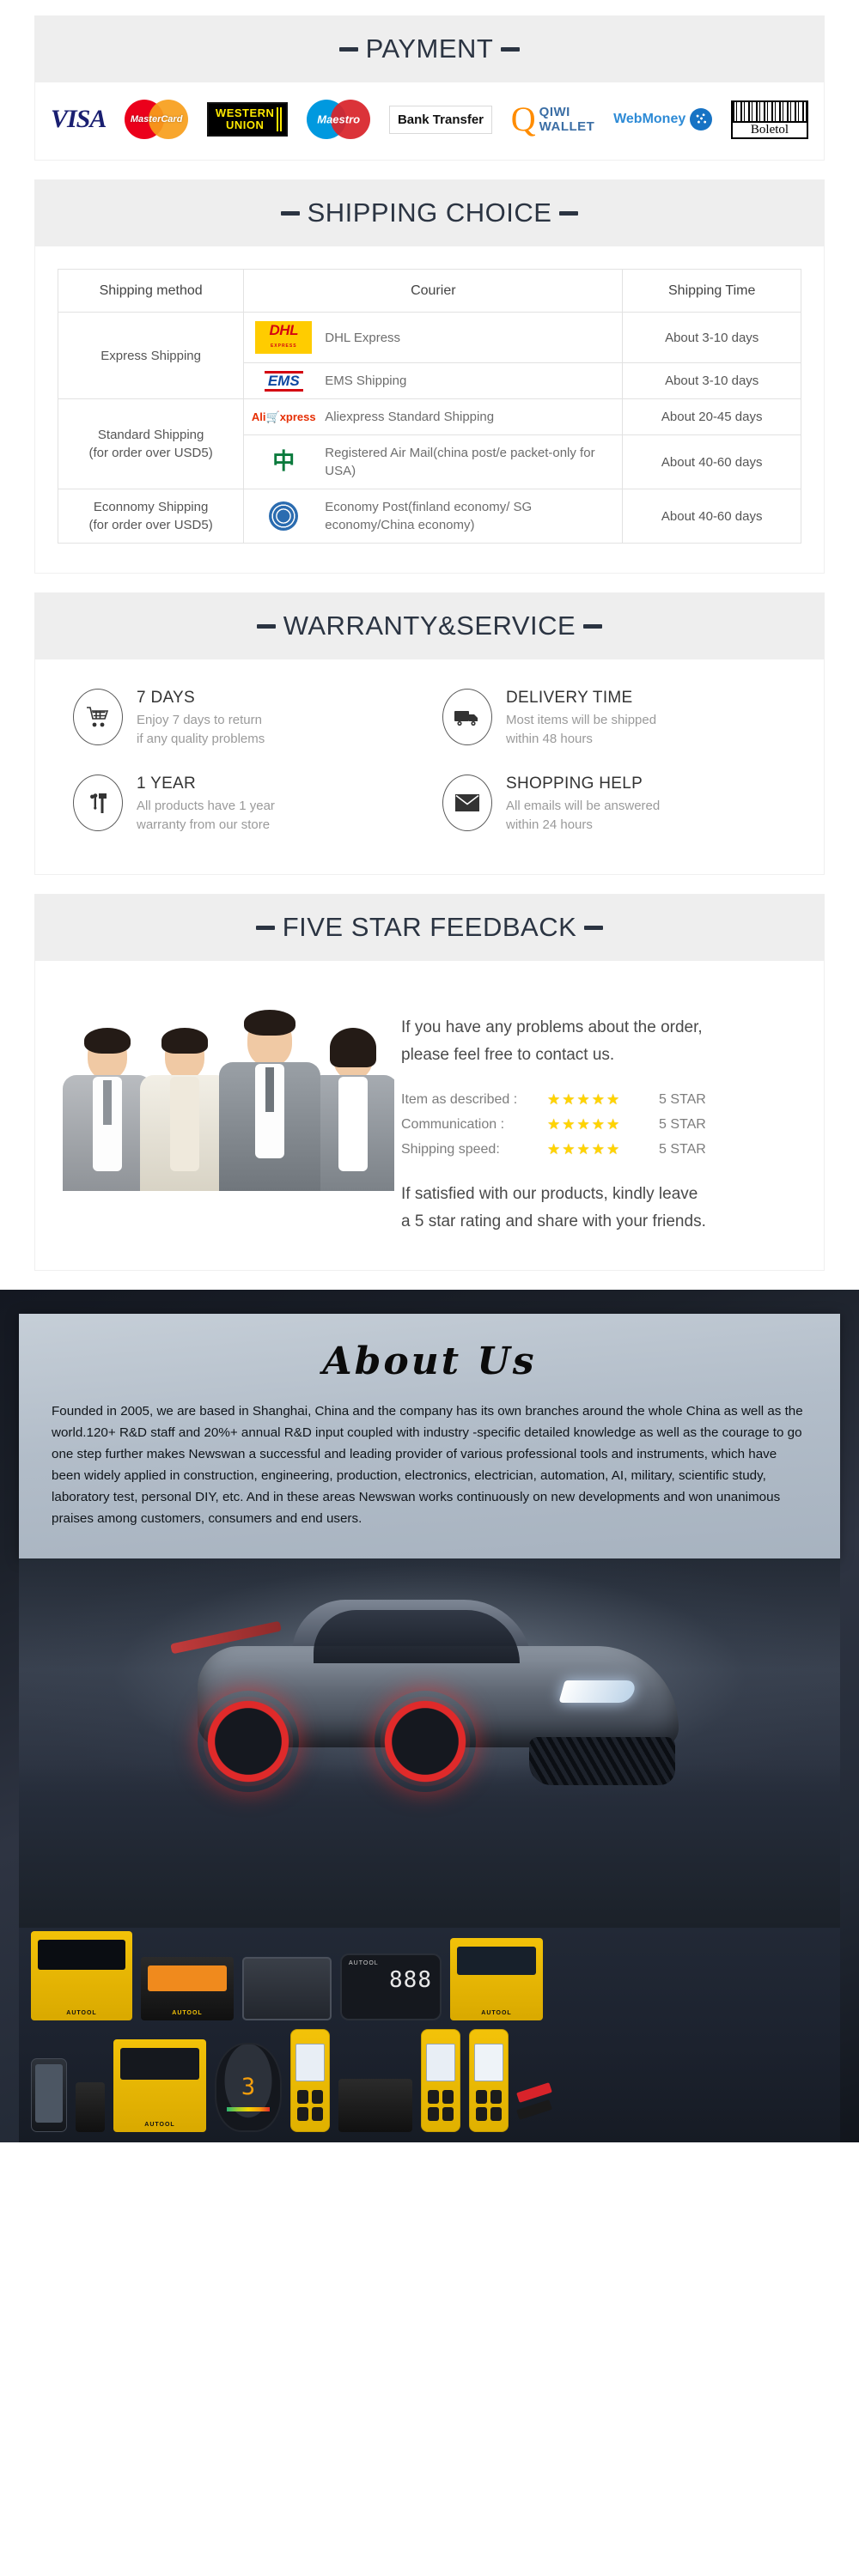  I want to click on product-jumper-clamps, so click(536, 2107).